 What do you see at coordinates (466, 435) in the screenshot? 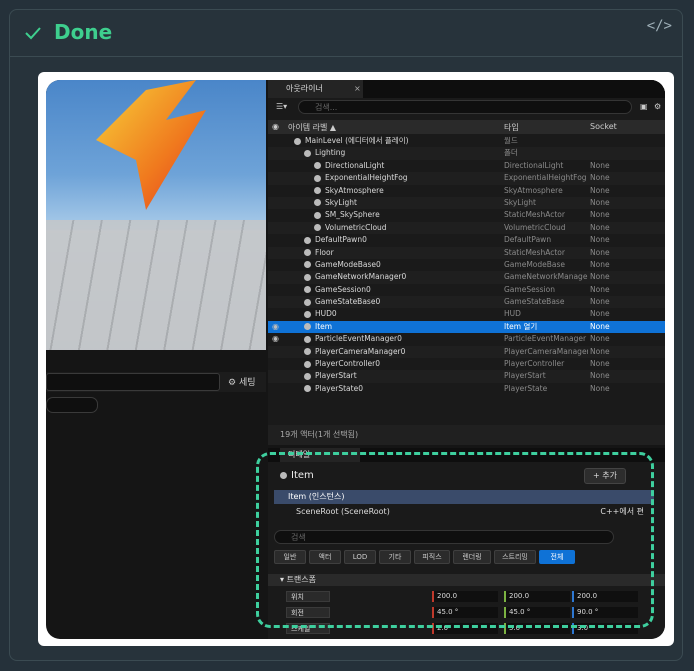
I see `outliner-status: 19개 액터(1개 선택됨)` at bounding box center [466, 435].